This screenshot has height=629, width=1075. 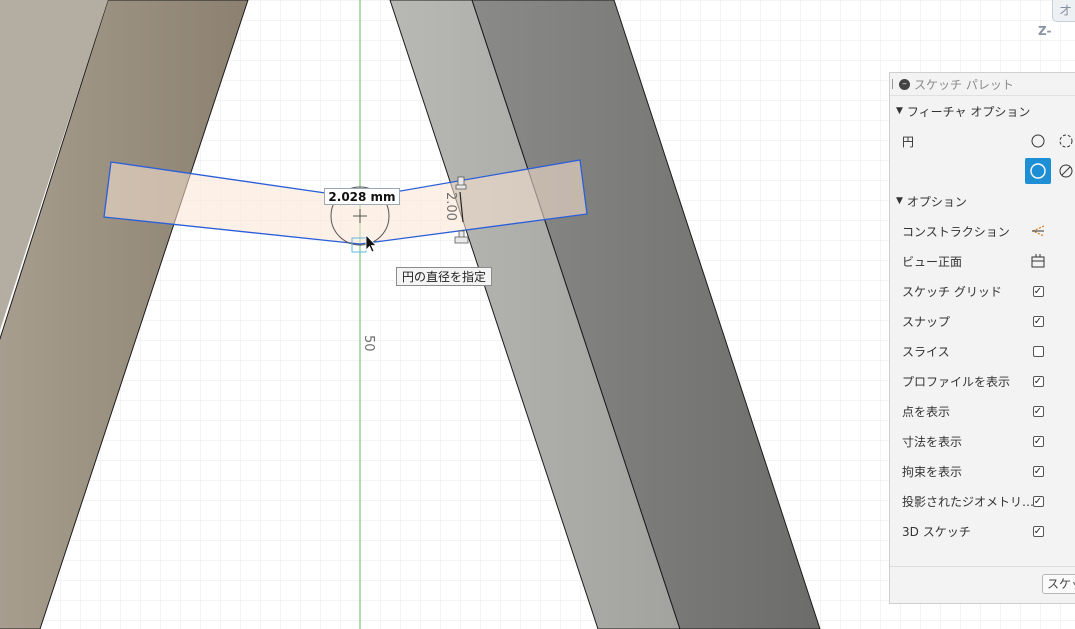 I want to click on show-profile-checkbox: ✓, so click(x=1038, y=381).